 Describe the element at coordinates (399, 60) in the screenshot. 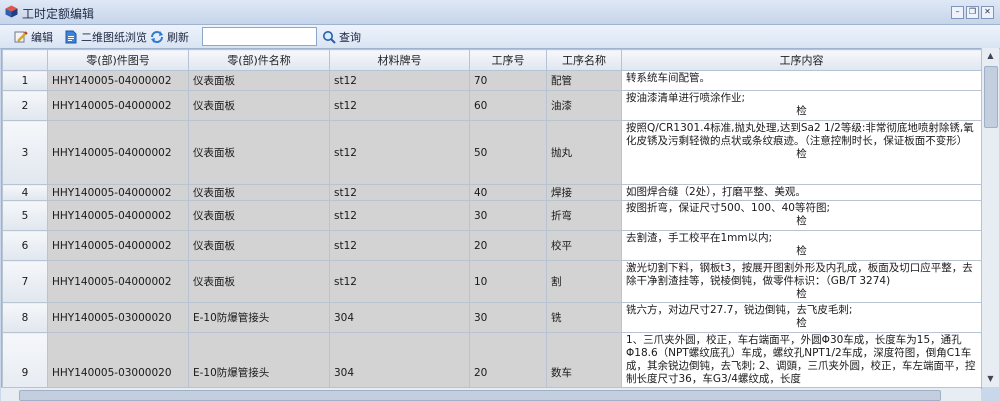

I see `header-material: 材料牌号` at that location.